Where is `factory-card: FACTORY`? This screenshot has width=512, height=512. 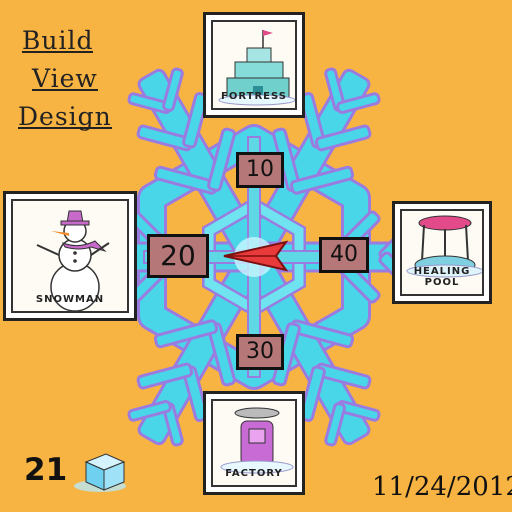 factory-card: FACTORY is located at coordinates (254, 443).